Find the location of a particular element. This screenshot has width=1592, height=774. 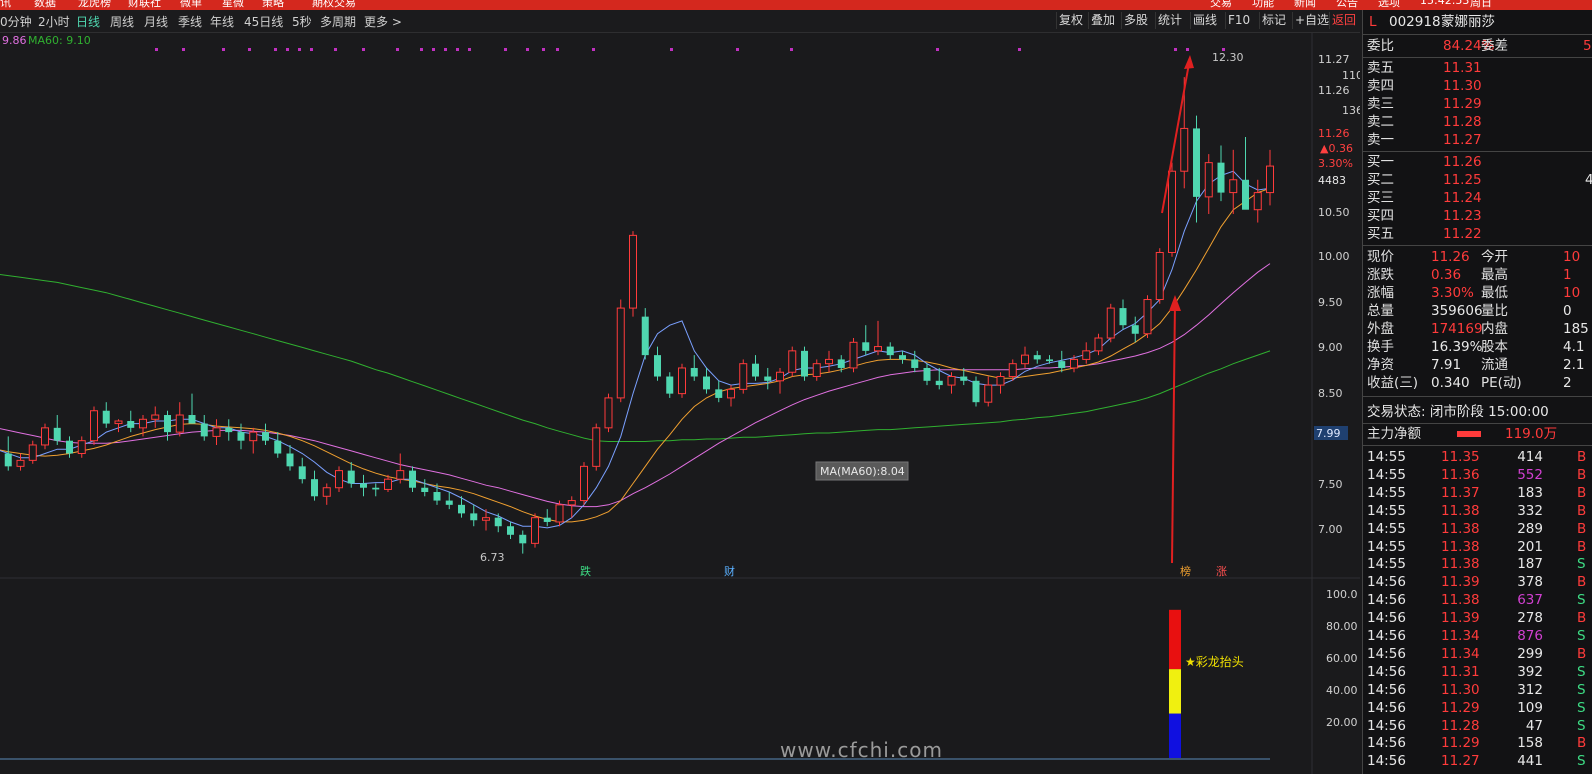

tick-volume: 299 is located at coordinates (1530, 653).